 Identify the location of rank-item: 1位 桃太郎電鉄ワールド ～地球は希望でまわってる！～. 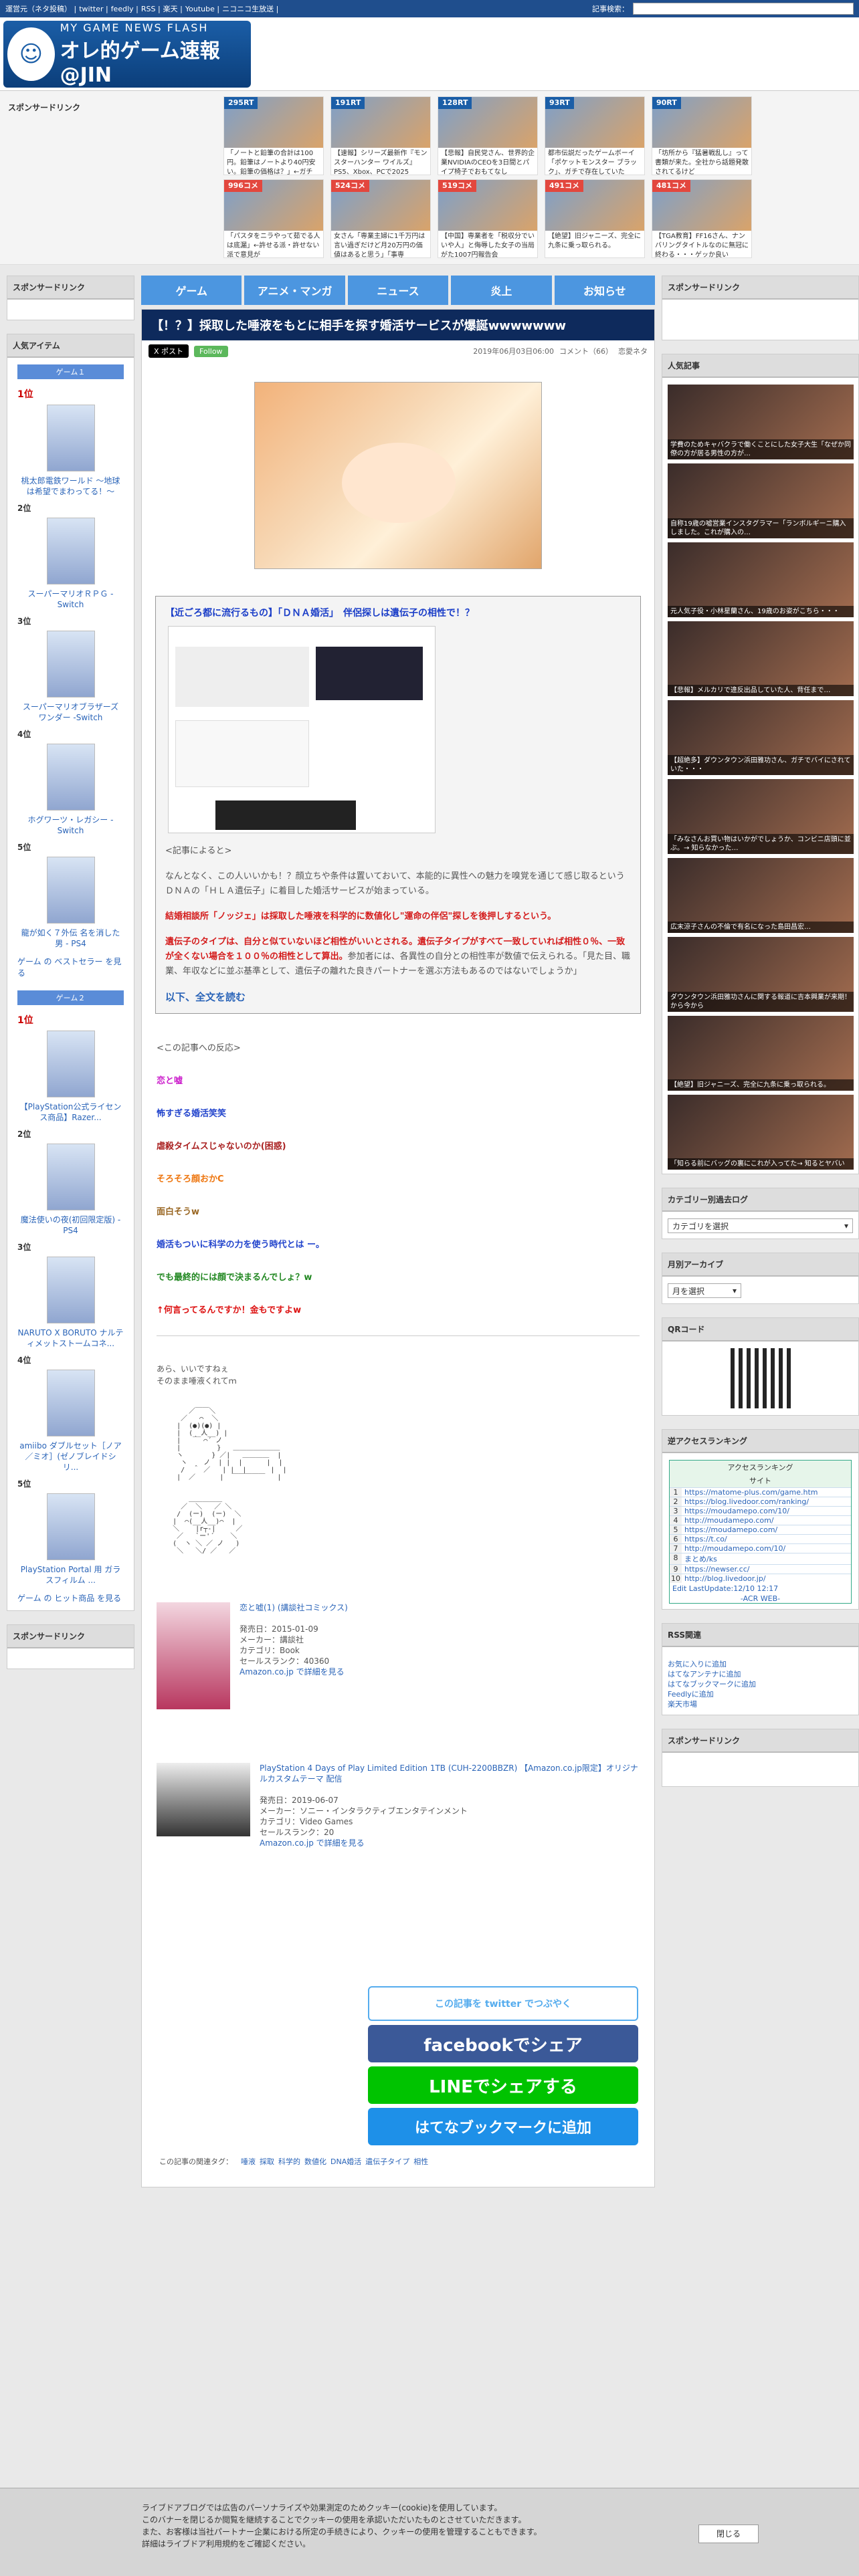
(71, 442).